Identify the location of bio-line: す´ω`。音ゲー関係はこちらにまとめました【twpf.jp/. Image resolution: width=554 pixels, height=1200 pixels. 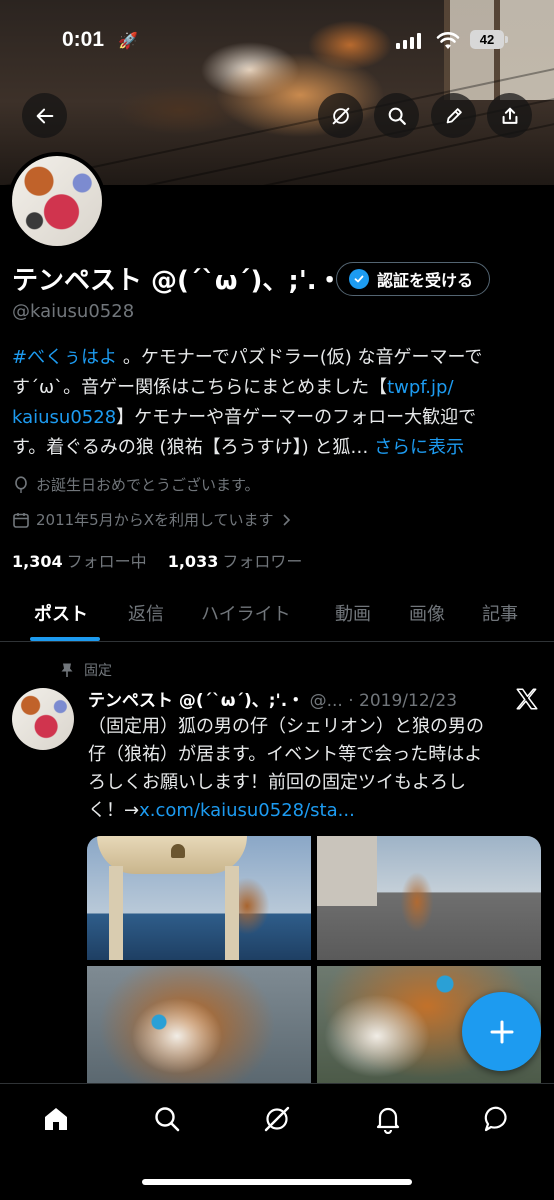
(277, 388).